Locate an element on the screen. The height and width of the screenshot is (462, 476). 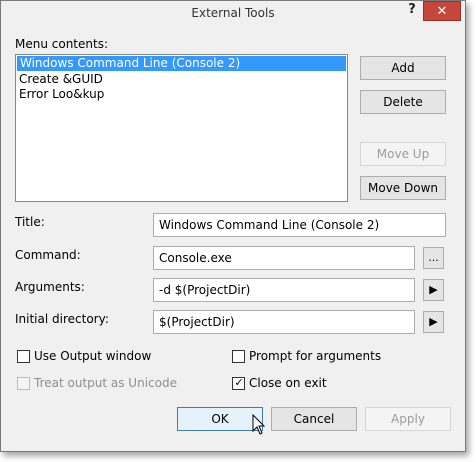
ok-button: OK is located at coordinates (220, 419).